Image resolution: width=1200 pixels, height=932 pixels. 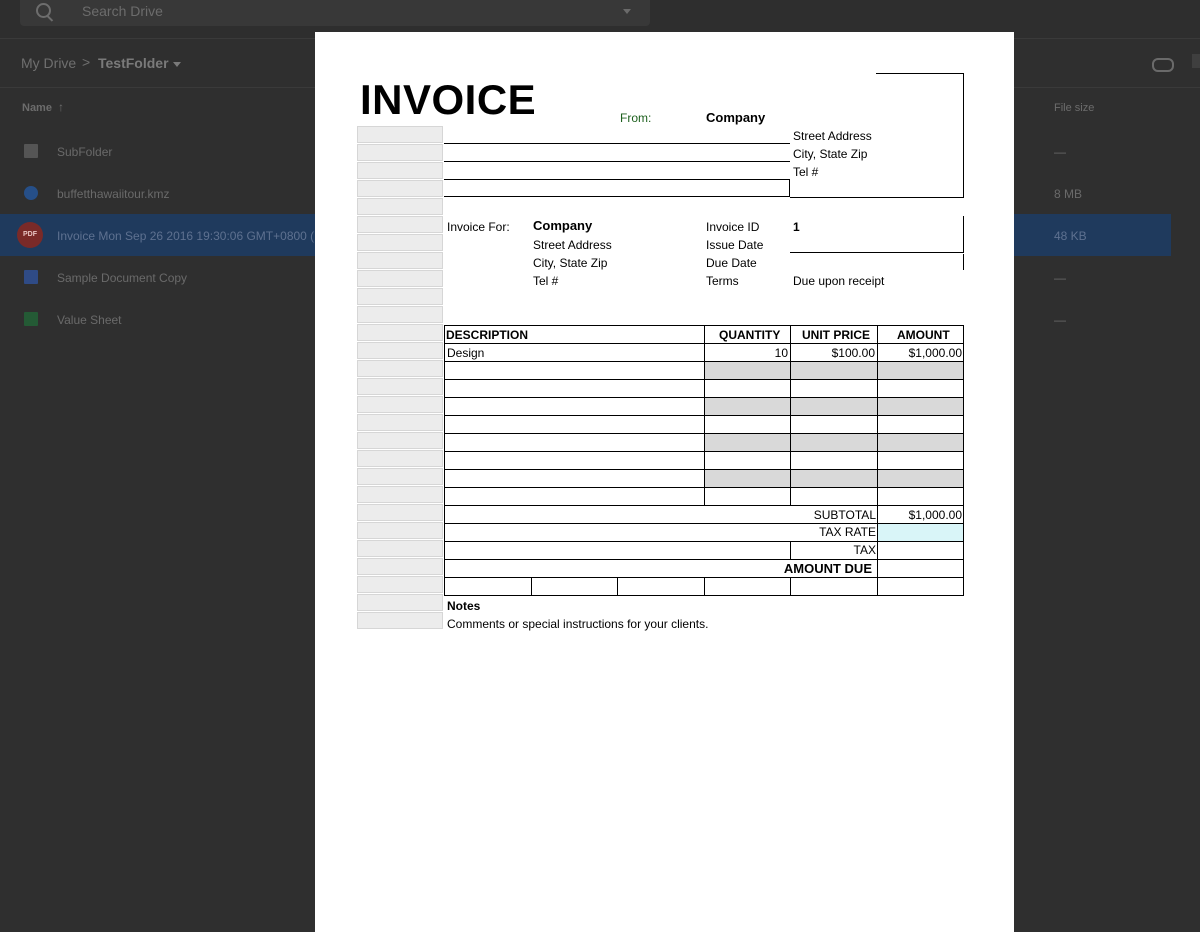 What do you see at coordinates (466, 353) in the screenshot?
I see `item-description: Design` at bounding box center [466, 353].